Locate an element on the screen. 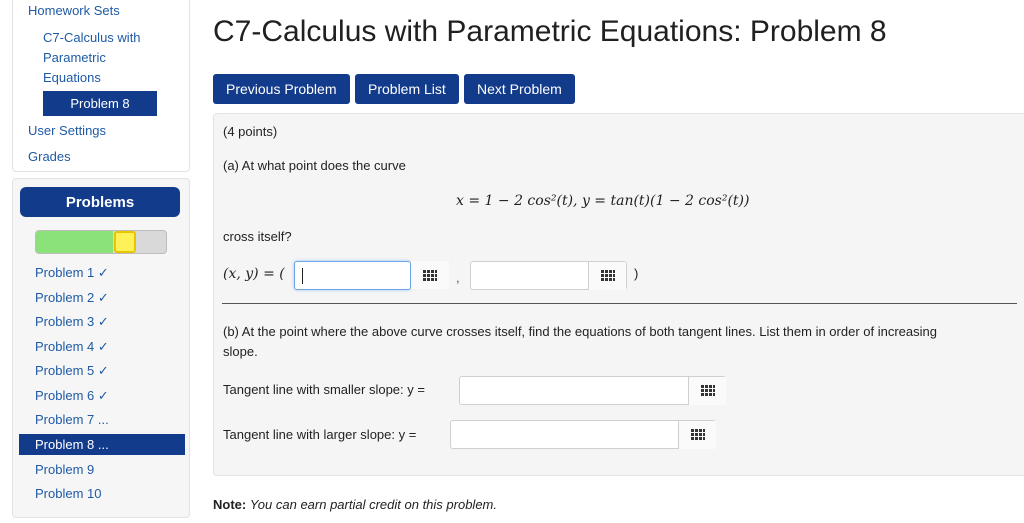 The height and width of the screenshot is (523, 1024). note-label: Note: is located at coordinates (230, 504).